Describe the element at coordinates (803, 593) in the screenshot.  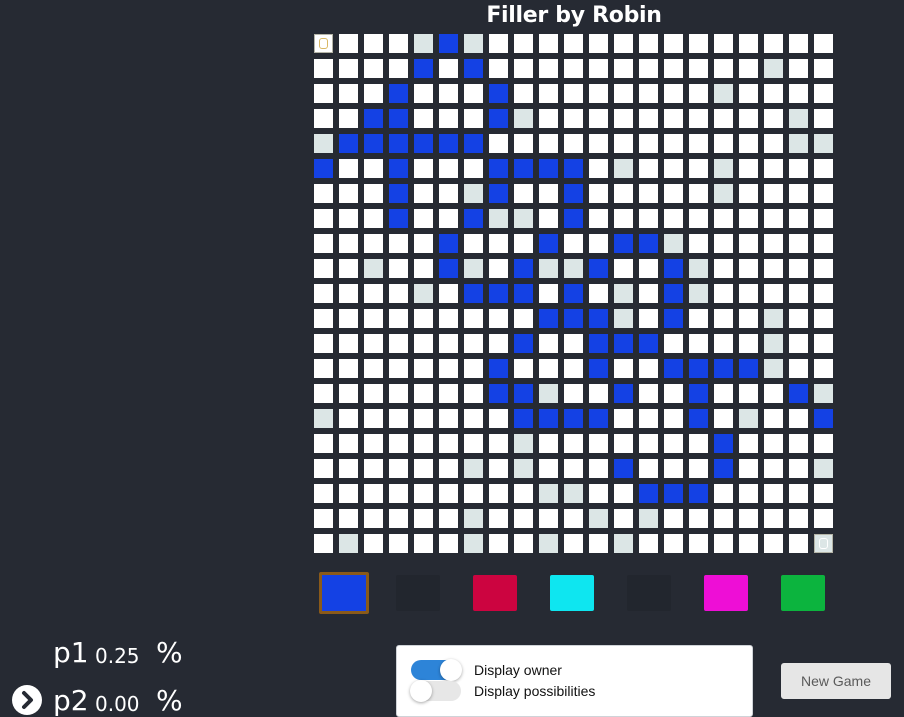
I see `color-swatch-green` at that location.